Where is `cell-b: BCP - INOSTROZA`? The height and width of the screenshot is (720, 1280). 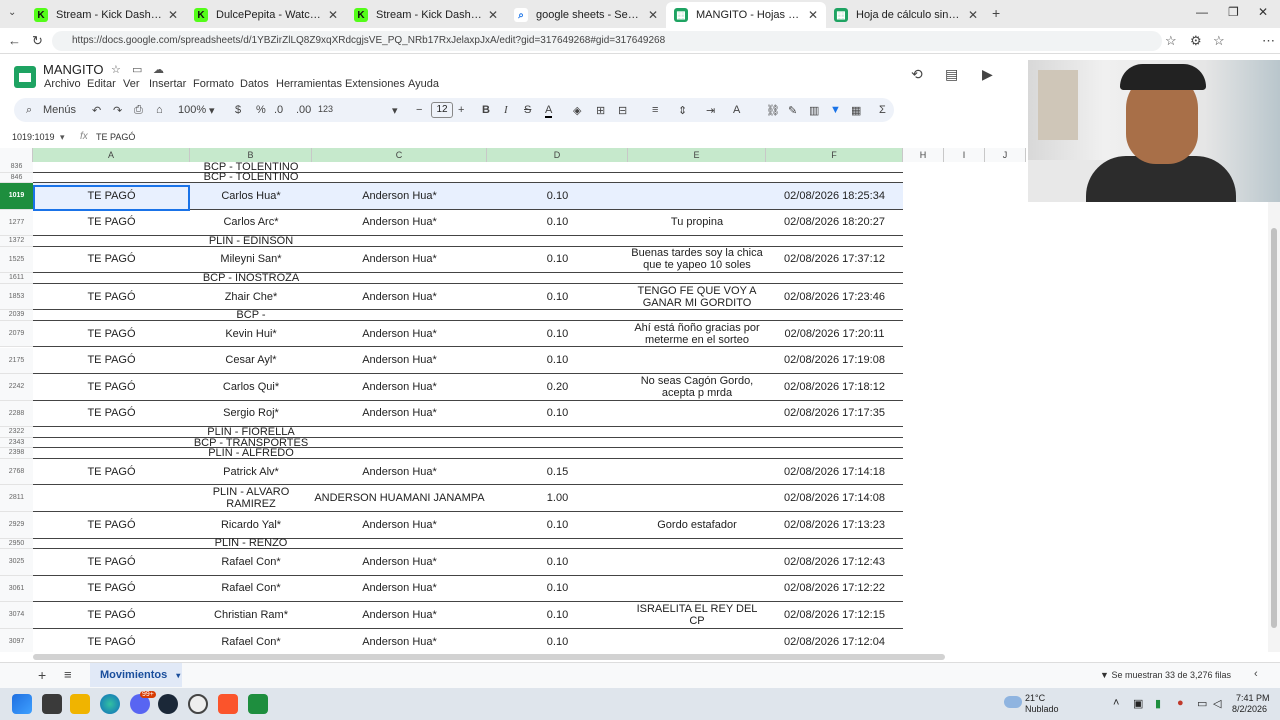
cell-b: BCP - INOSTROZA is located at coordinates (251, 278).